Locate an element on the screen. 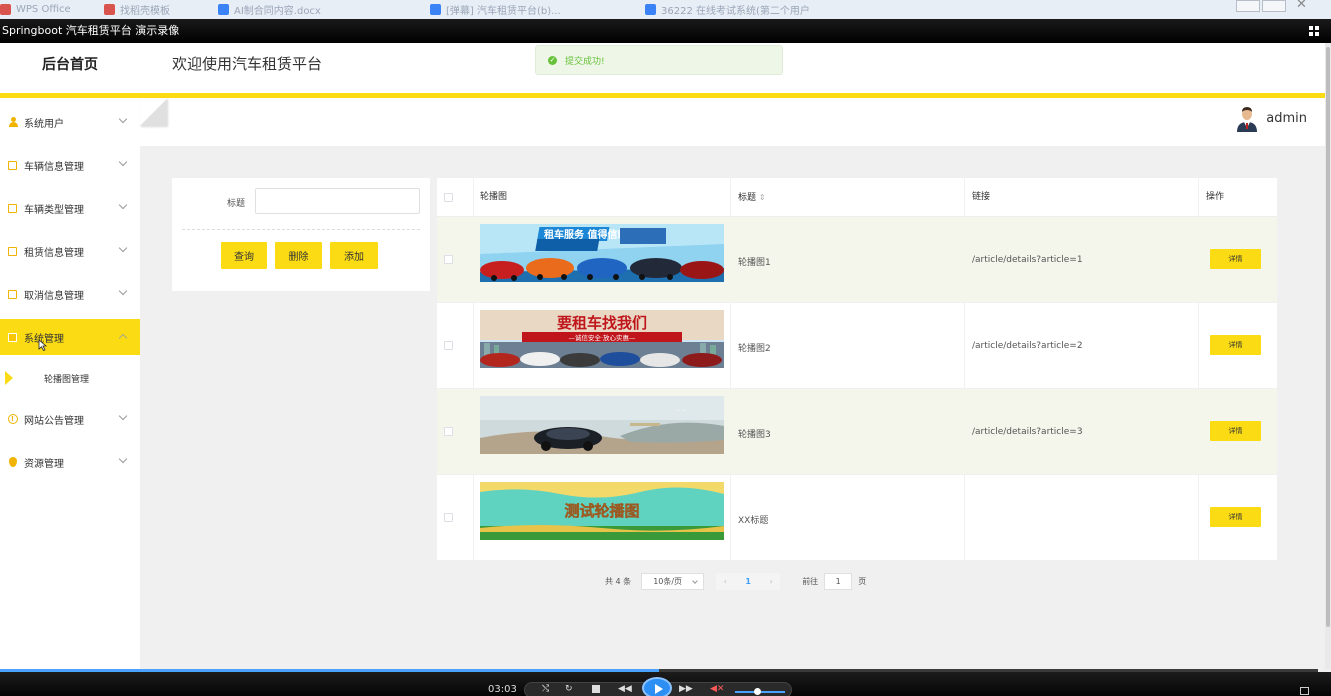  sidebar-item-system-management: 系统管理 is located at coordinates (70, 337).